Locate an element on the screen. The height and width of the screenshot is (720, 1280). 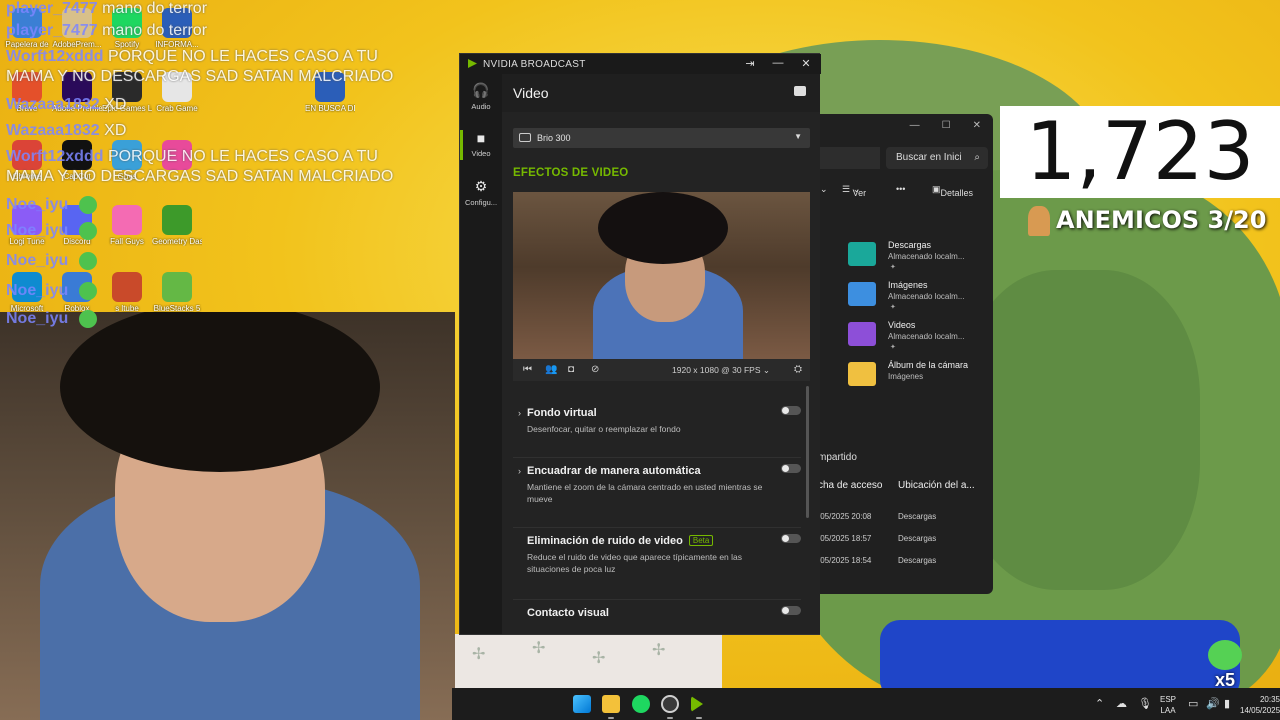
desktop-shortcut: Spotify is located at coordinates (127, 28).